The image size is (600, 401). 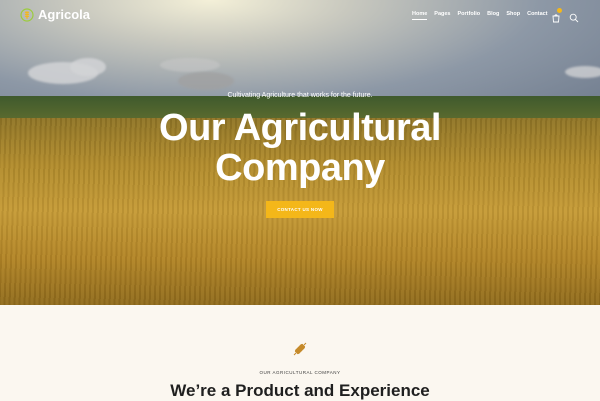 I want to click on nav-item-contact: Contact, so click(x=537, y=15).